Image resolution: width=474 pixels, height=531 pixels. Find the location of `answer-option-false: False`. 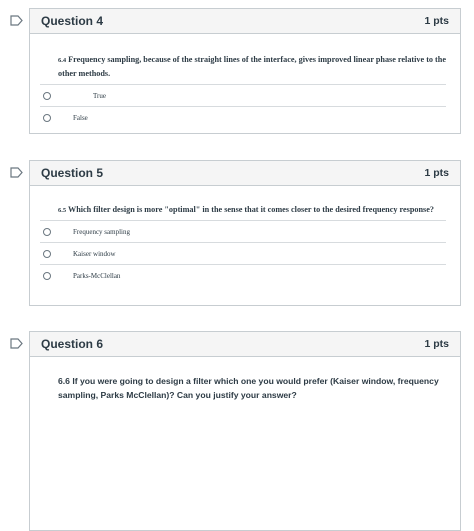

answer-option-false: False is located at coordinates (243, 117).